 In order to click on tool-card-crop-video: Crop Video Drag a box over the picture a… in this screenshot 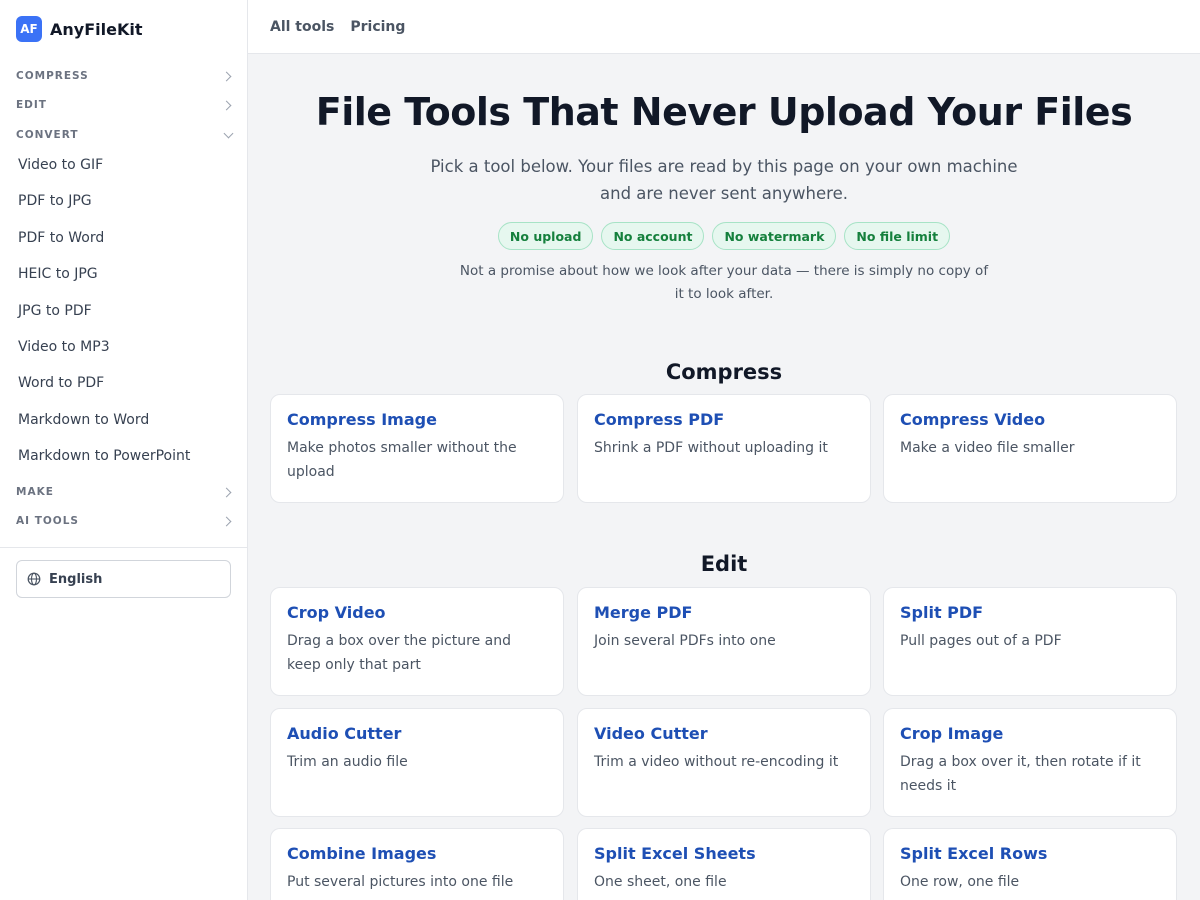, I will do `click(417, 641)`.